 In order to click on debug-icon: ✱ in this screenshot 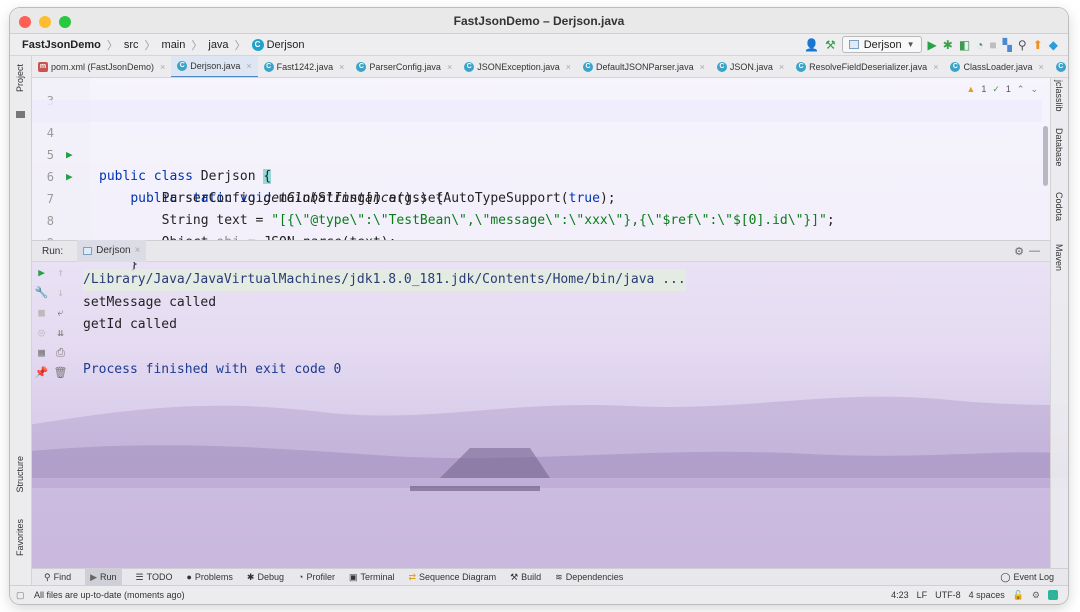, I will do `click(948, 45)`.